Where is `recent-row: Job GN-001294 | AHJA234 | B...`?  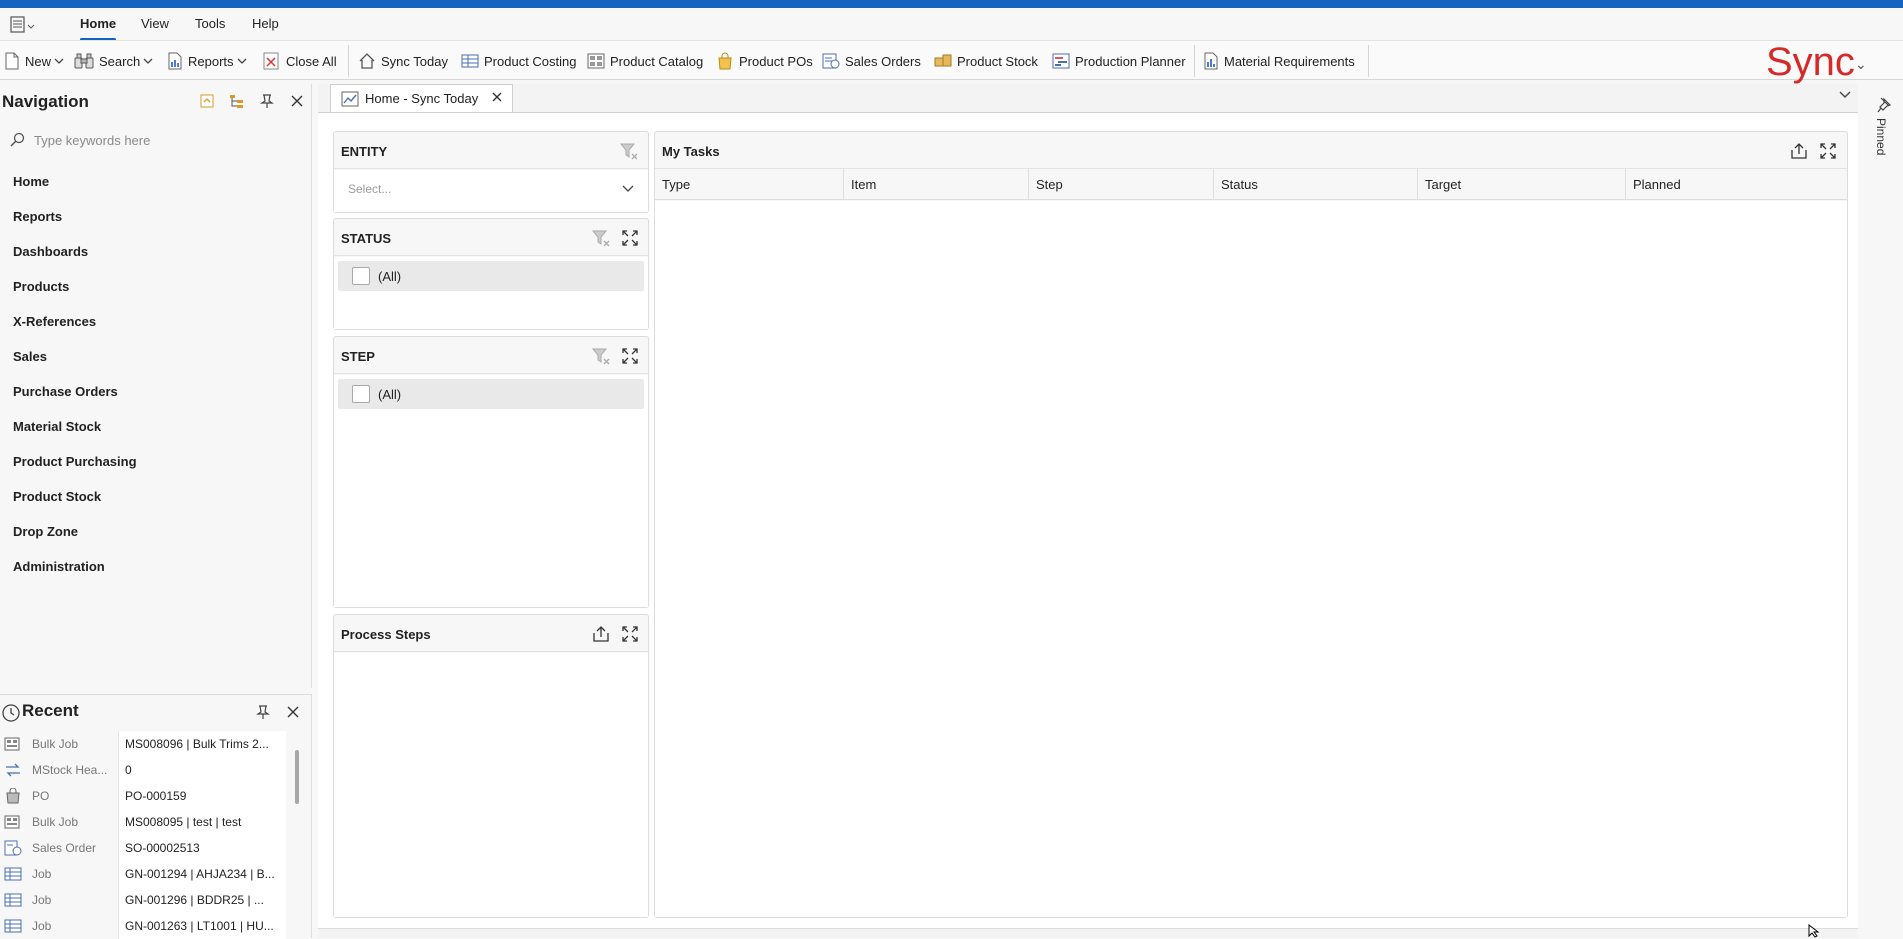
recent-row: Job GN-001294 | AHJA234 | B... is located at coordinates (145, 874).